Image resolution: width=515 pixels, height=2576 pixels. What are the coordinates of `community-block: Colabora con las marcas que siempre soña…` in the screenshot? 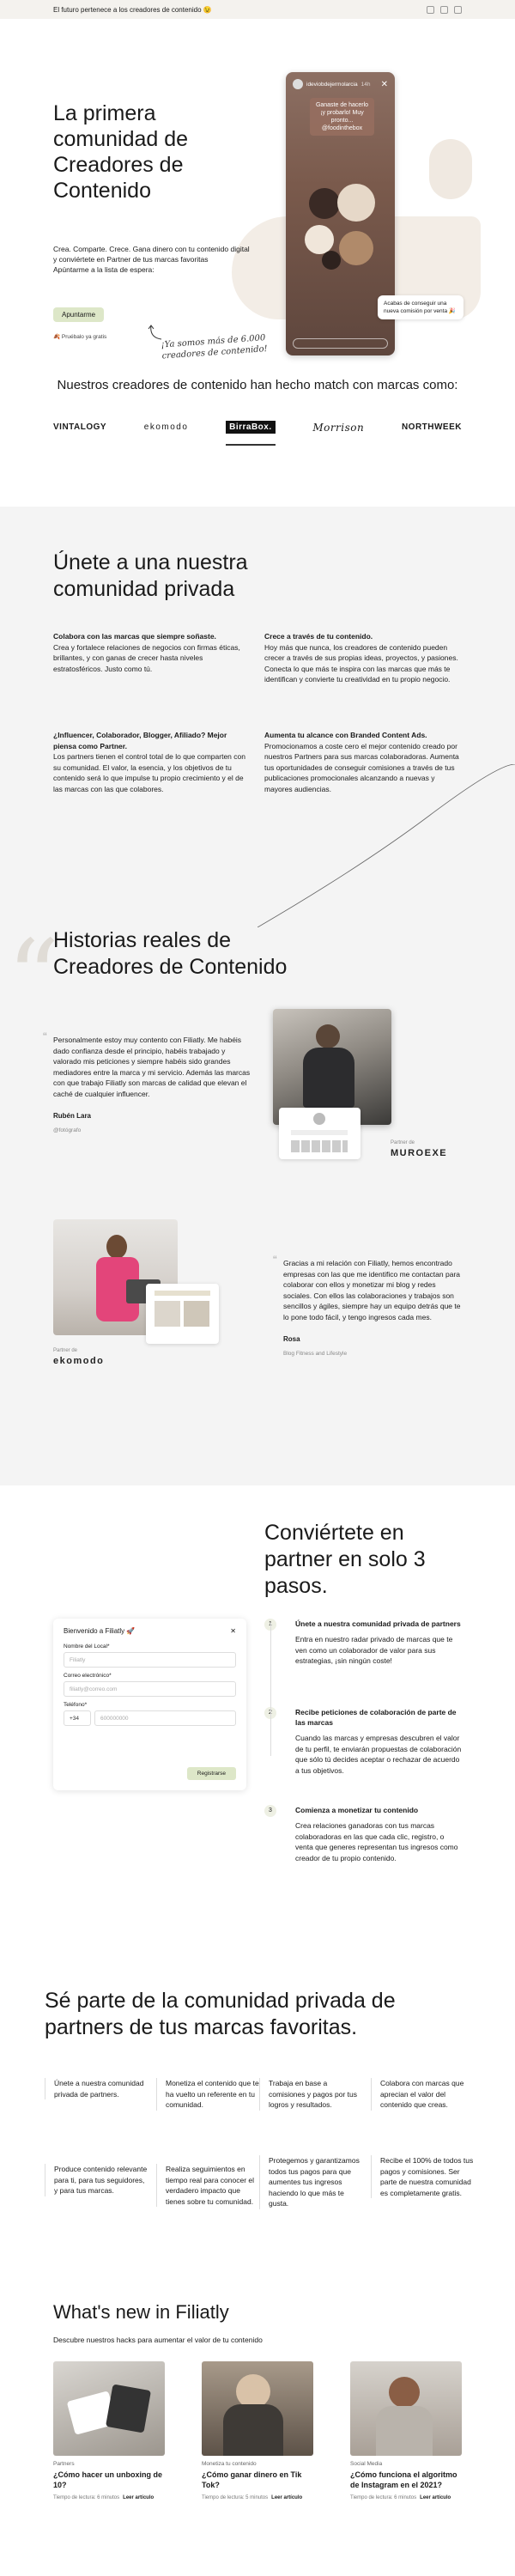 It's located at (152, 652).